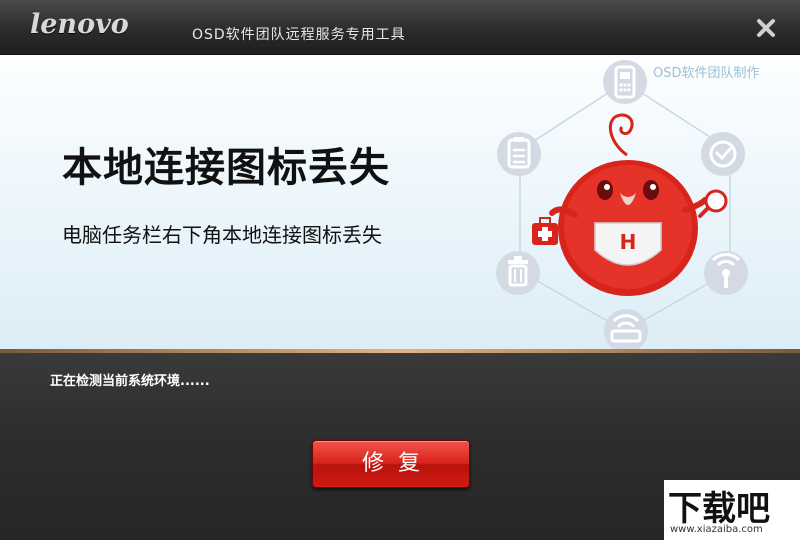  Describe the element at coordinates (299, 35) in the screenshot. I see `app-title: OSD软件团队远程服务专用工具` at that location.